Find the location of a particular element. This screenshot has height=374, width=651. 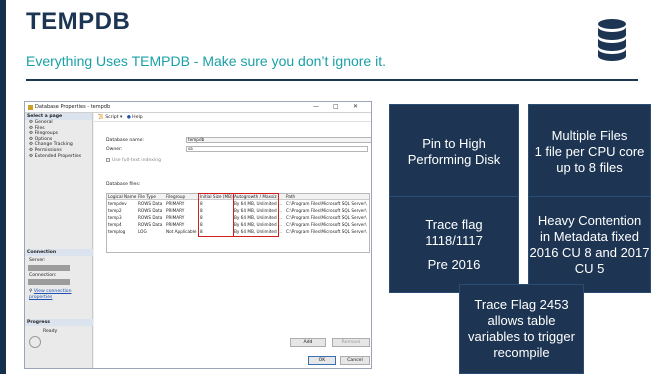

filegroup-cell: Not Applicable is located at coordinates (182, 232).